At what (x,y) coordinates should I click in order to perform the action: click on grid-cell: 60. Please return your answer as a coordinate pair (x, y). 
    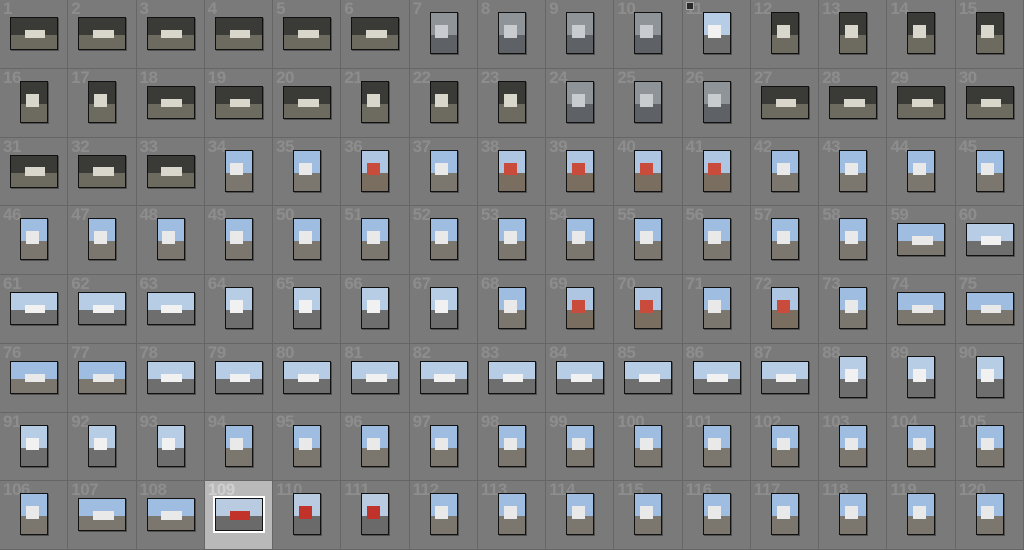
    Looking at the image, I should click on (989, 240).